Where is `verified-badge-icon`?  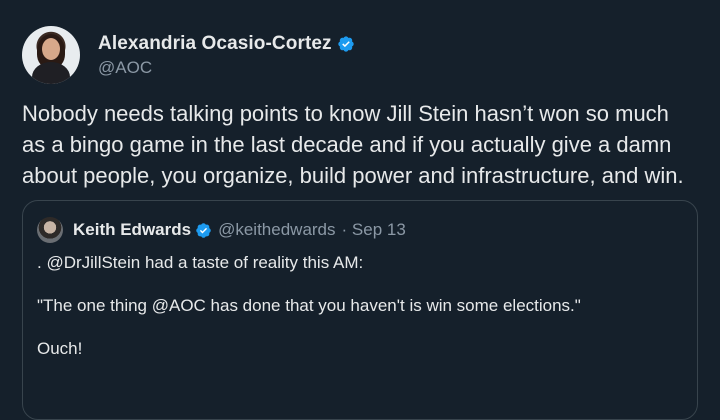 verified-badge-icon is located at coordinates (345, 43).